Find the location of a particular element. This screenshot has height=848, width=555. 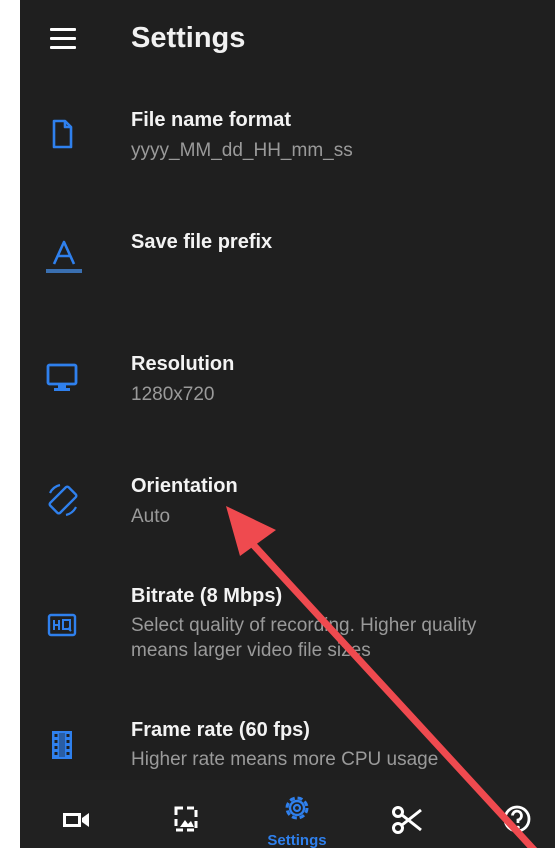

setting-value: yyyy_MM_dd_HH_mm_ss is located at coordinates (242, 150).